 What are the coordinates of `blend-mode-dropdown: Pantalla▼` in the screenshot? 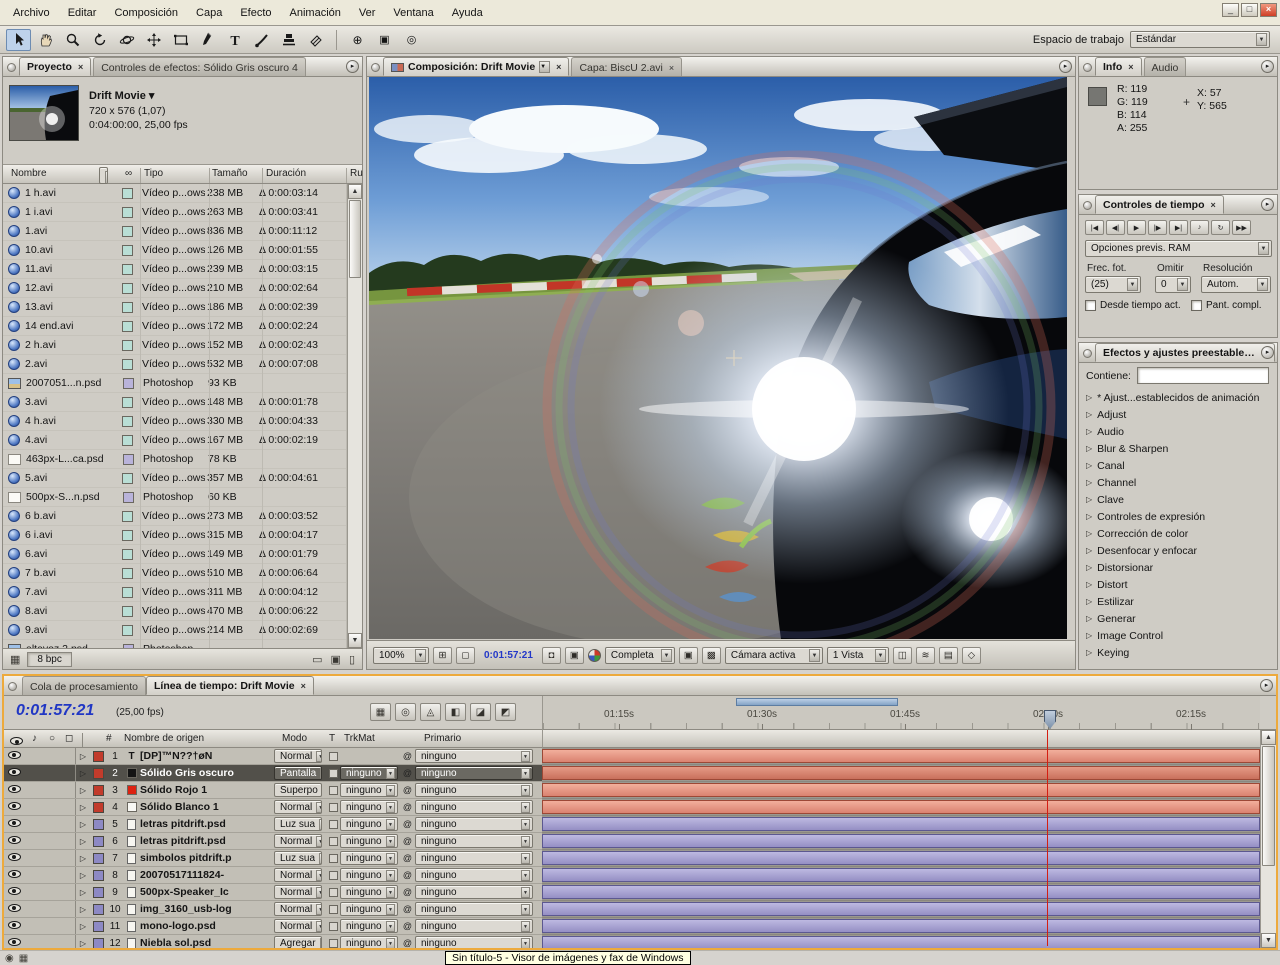 It's located at (298, 773).